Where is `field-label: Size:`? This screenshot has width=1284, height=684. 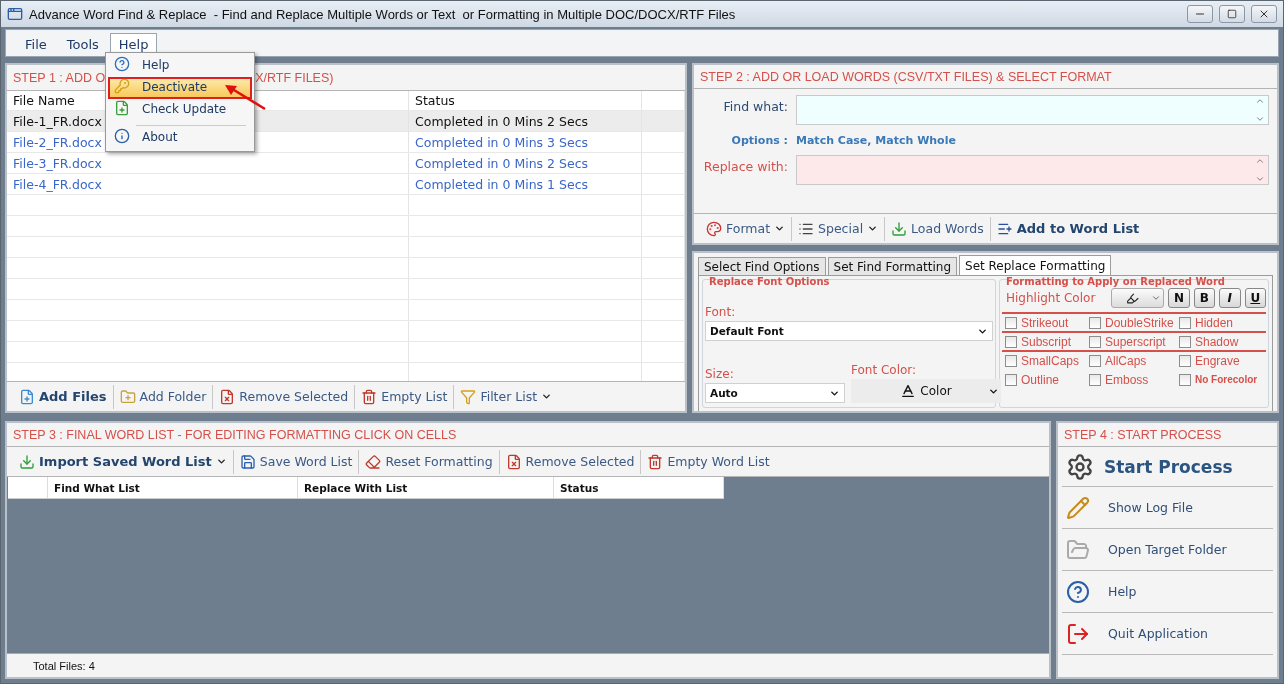 field-label: Size: is located at coordinates (720, 374).